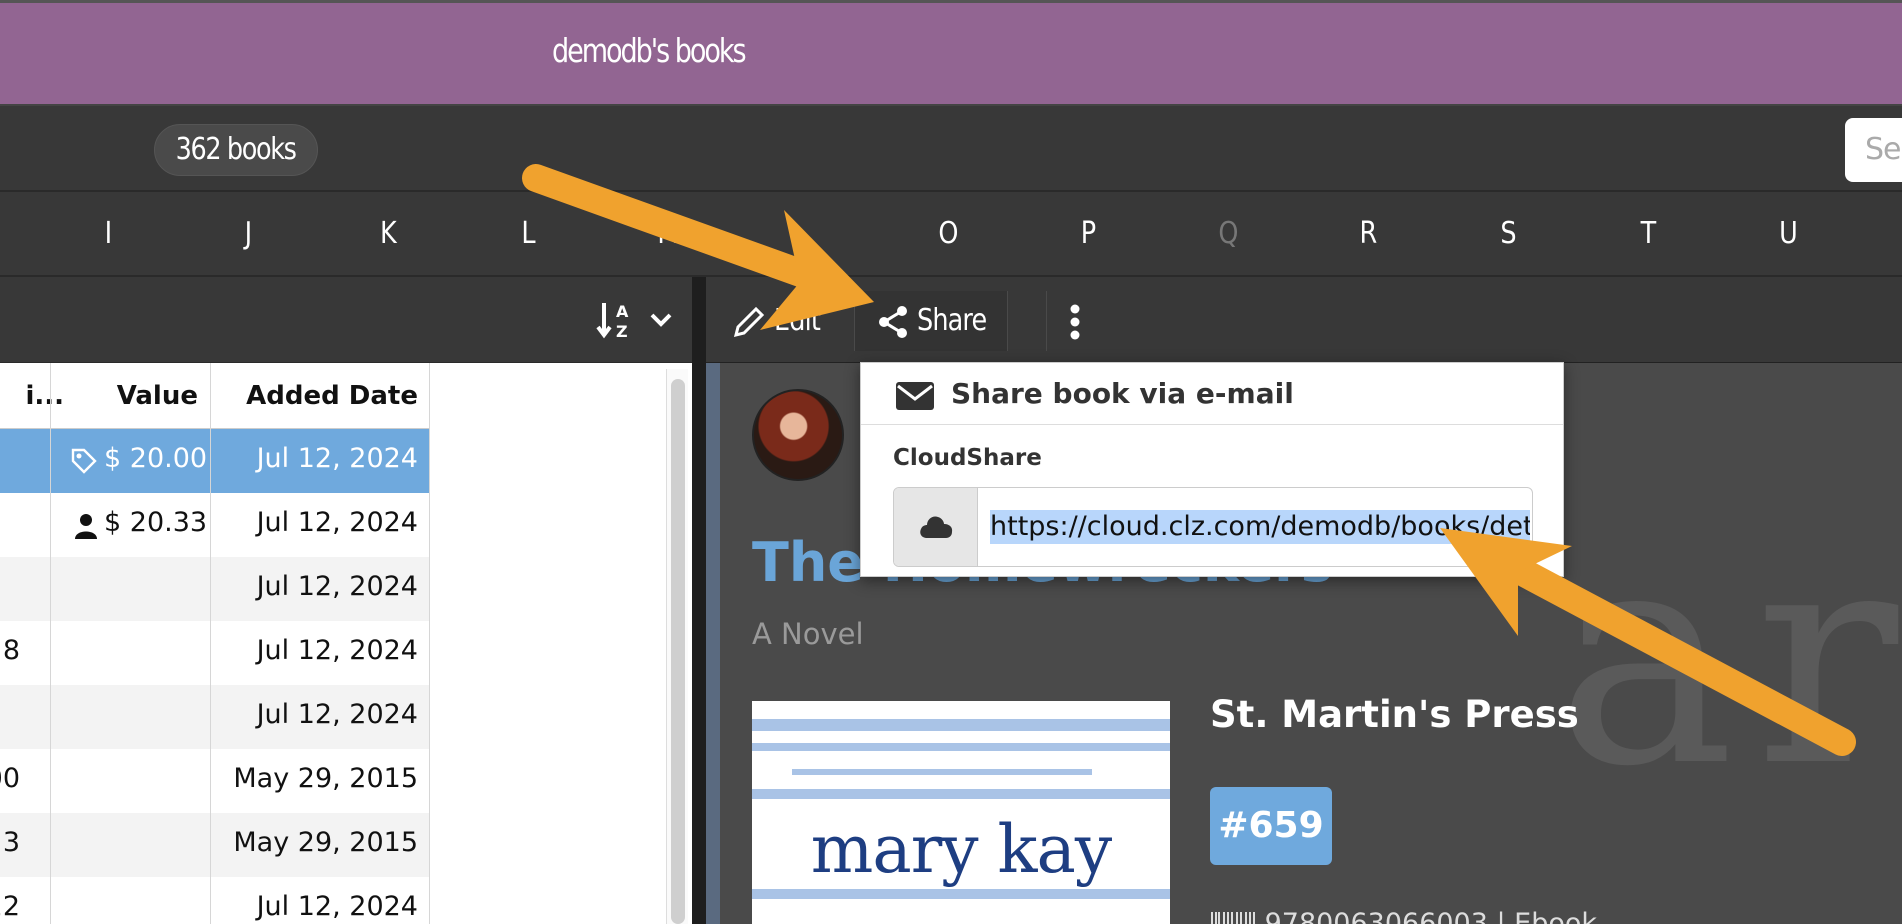 This screenshot has width=1902, height=924. I want to click on detail-toolbar: Edit Share, so click(1304, 320).